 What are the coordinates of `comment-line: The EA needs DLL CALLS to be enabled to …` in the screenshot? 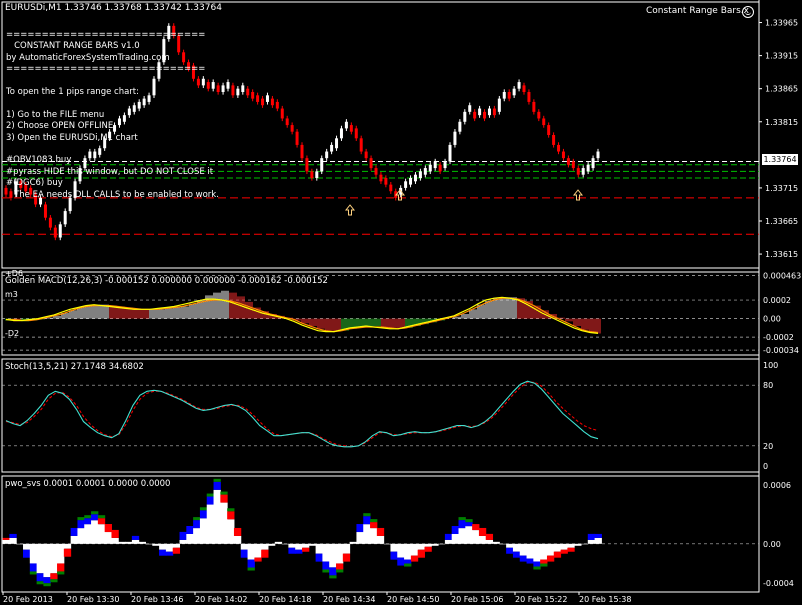 It's located at (112, 194).